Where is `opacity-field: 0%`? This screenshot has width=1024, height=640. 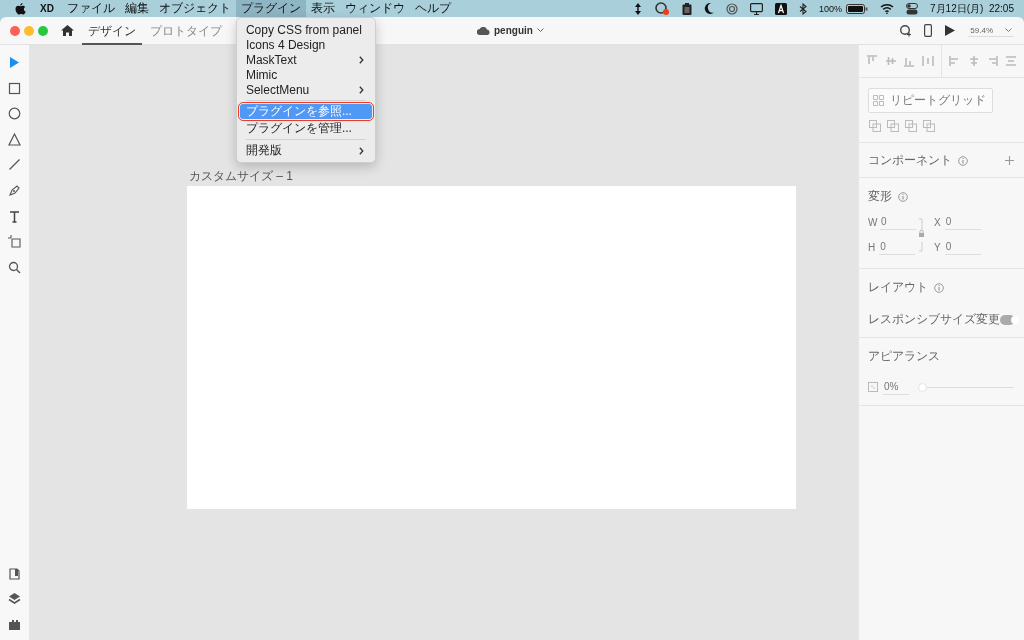 opacity-field: 0% is located at coordinates (896, 387).